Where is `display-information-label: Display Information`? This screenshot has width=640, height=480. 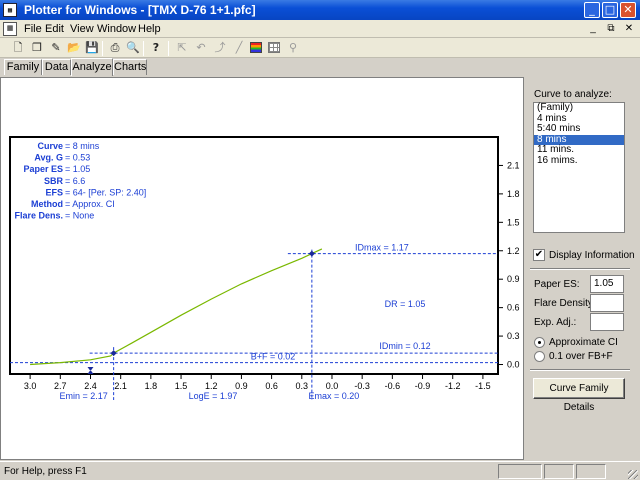
display-information-label: Display Information is located at coordinates (592, 255).